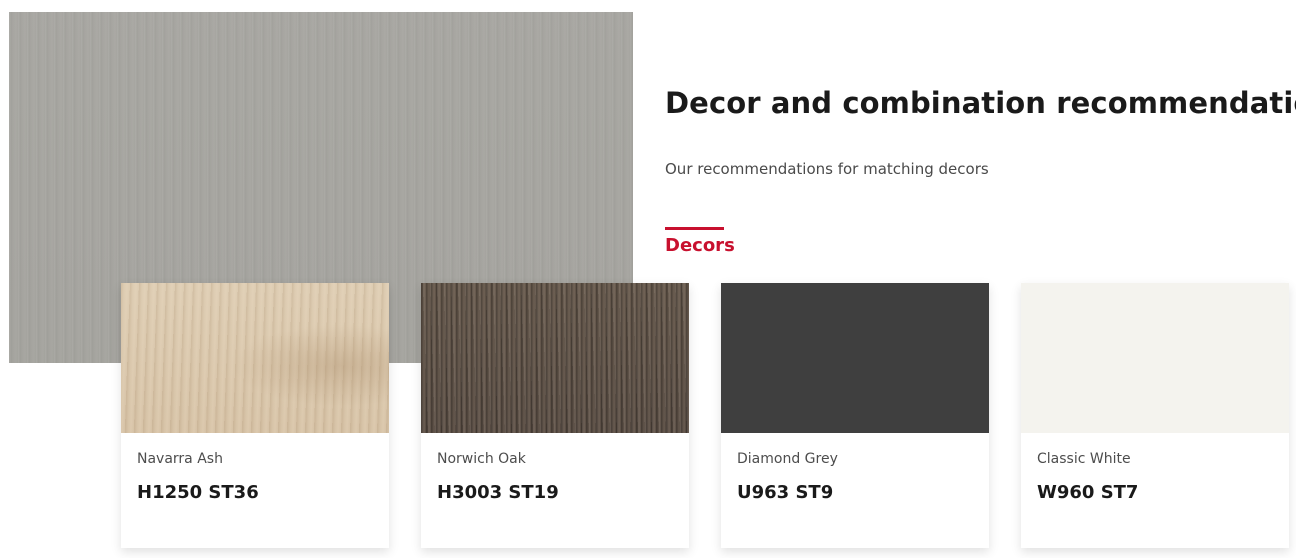 The width and height of the screenshot is (1296, 558). Describe the element at coordinates (787, 459) in the screenshot. I see `decor-name: Diamond Grey` at that location.